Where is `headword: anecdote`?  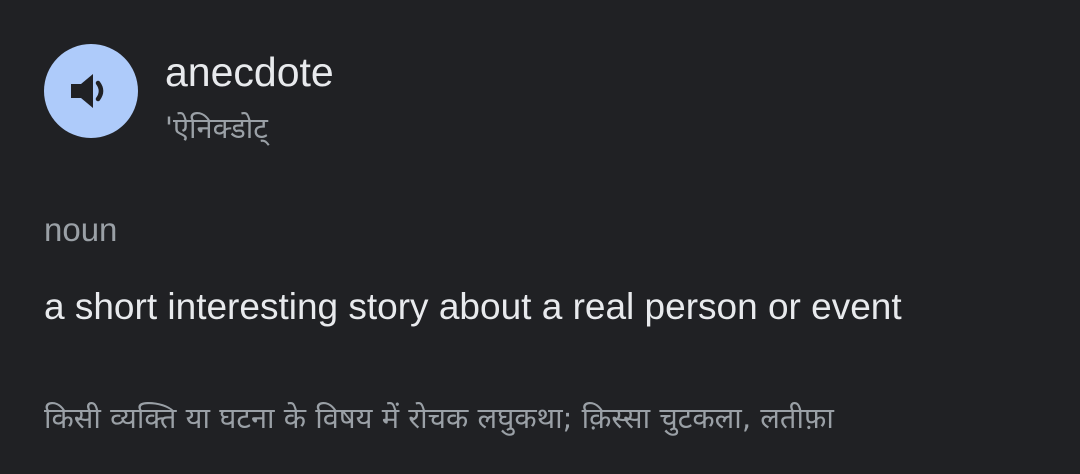 headword: anecdote is located at coordinates (249, 72).